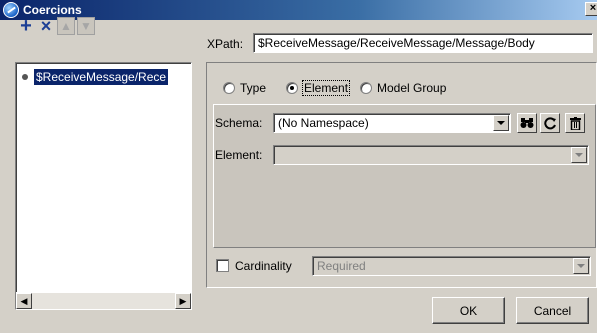  What do you see at coordinates (341, 266) in the screenshot?
I see `cardinality-select-value: Required` at bounding box center [341, 266].